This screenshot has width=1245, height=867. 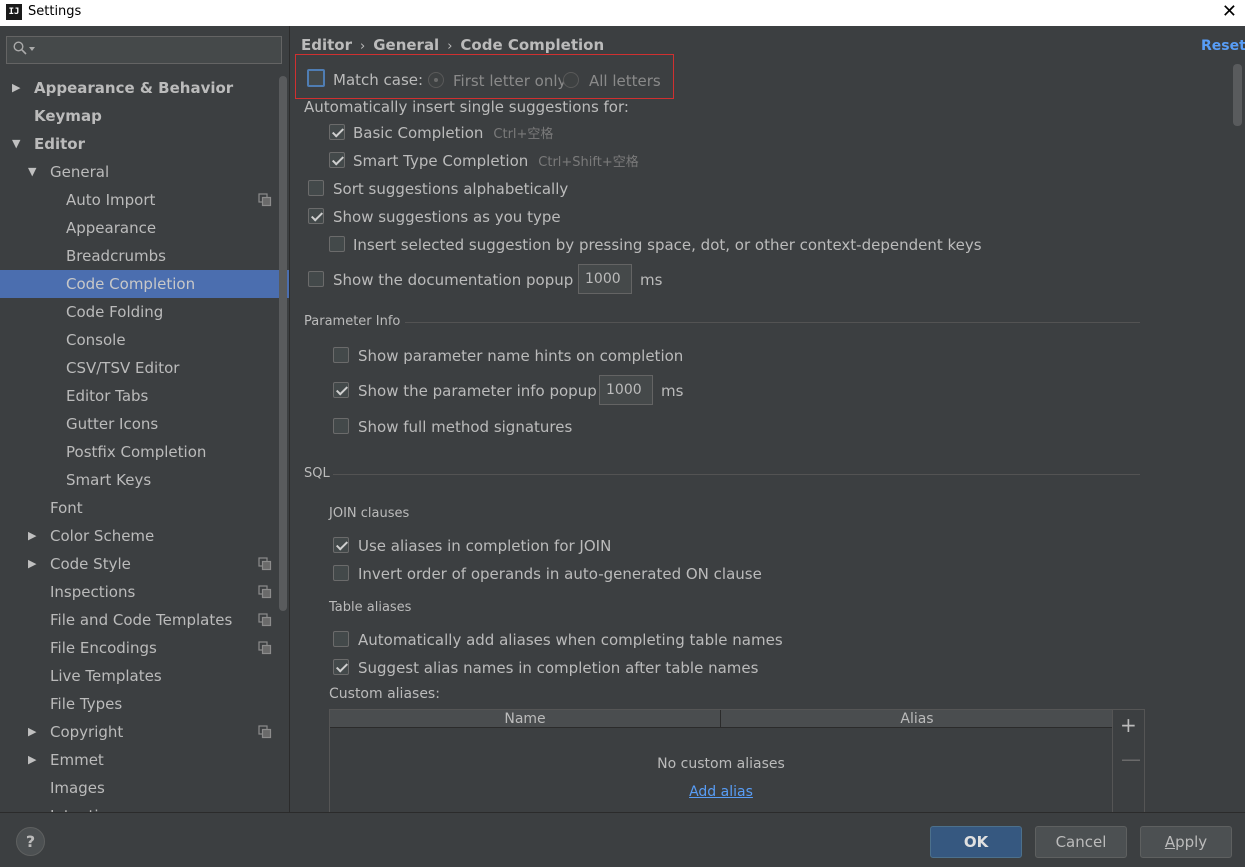 I want to click on sidebar-item-smart-keys: Smart Keys, so click(x=144, y=480).